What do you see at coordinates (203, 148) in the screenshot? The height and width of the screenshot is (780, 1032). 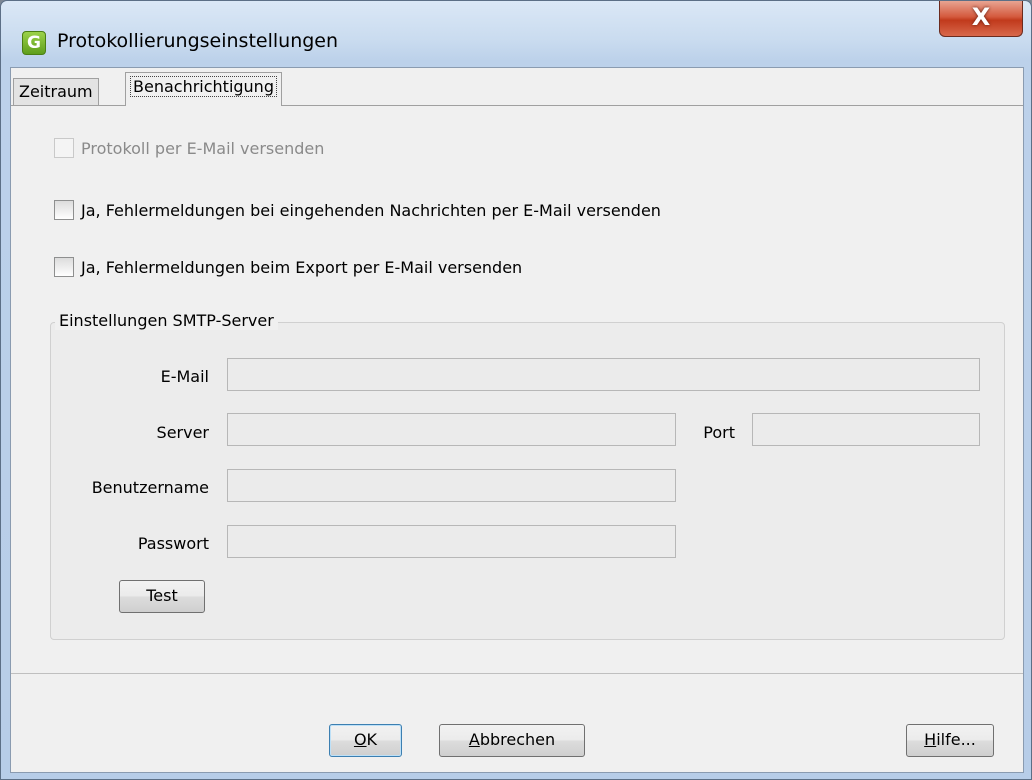 I see `protokoll-email-label: Protokoll per E-Mail versenden` at bounding box center [203, 148].